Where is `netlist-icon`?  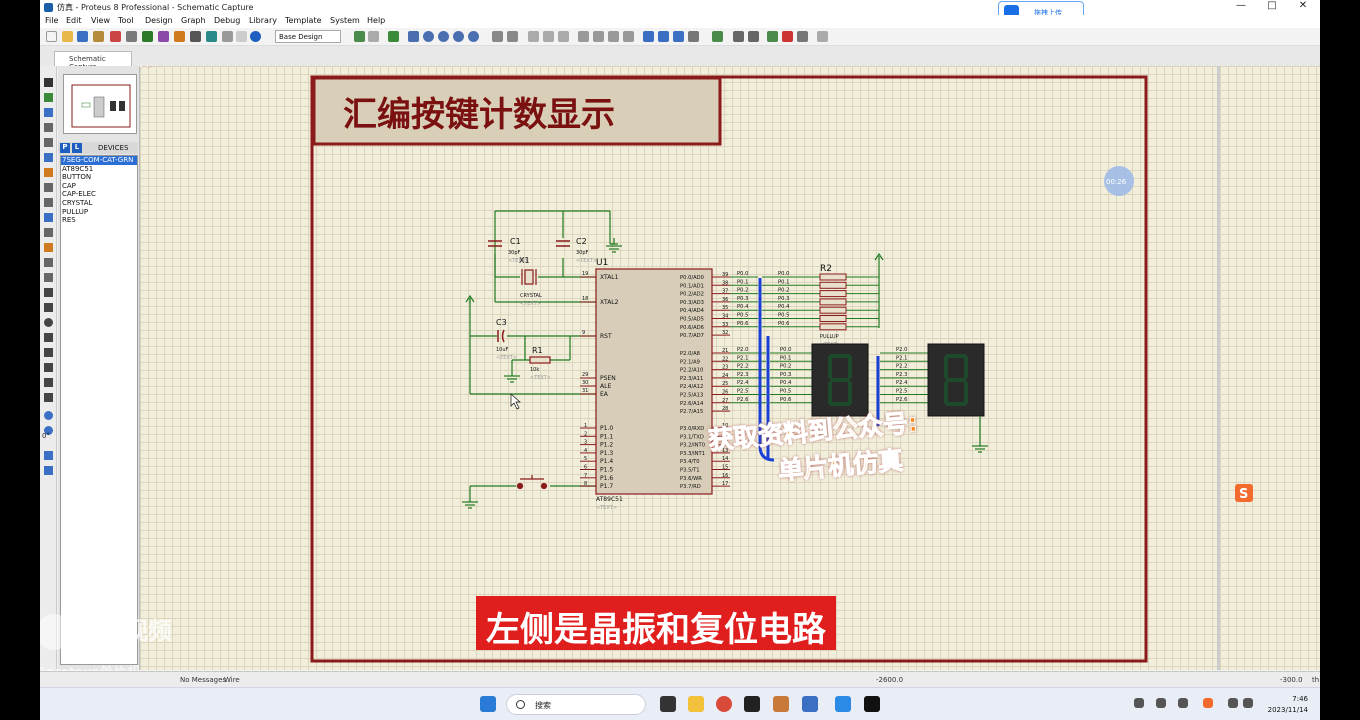 netlist-icon is located at coordinates (822, 36).